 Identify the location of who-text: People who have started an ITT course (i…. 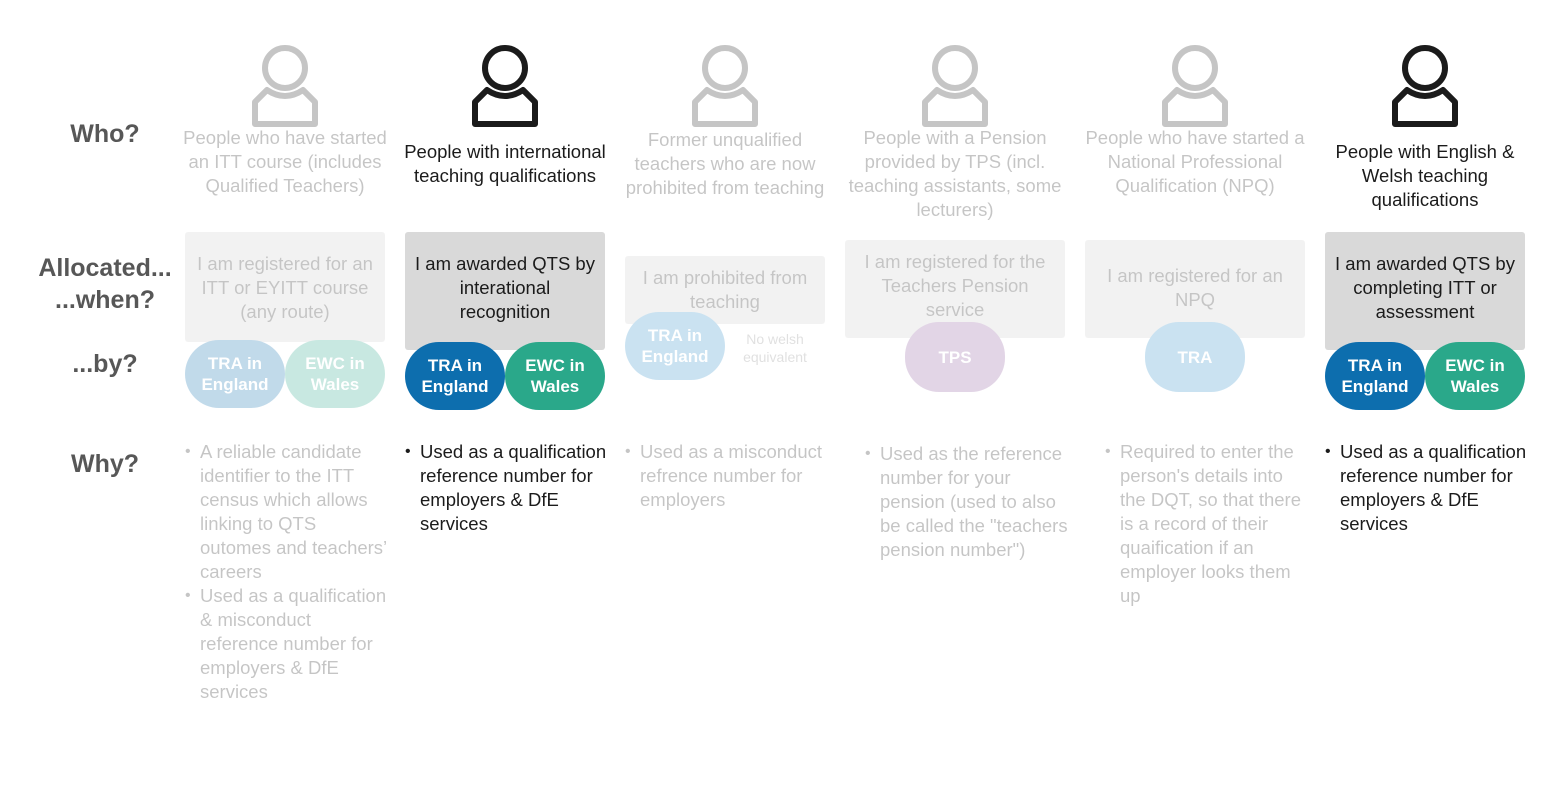
(285, 161).